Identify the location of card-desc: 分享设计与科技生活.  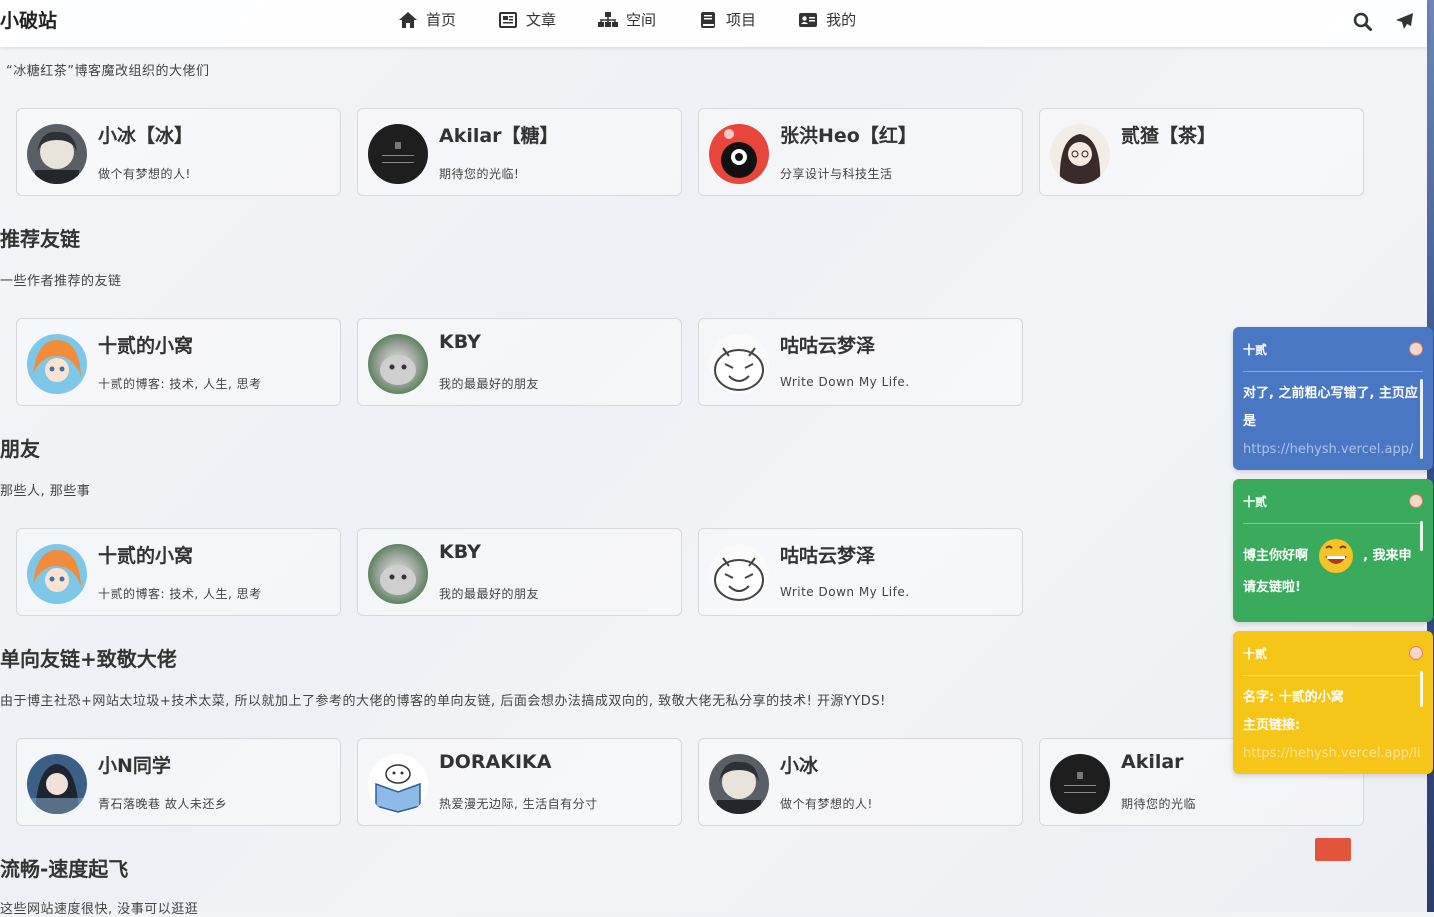
(836, 174).